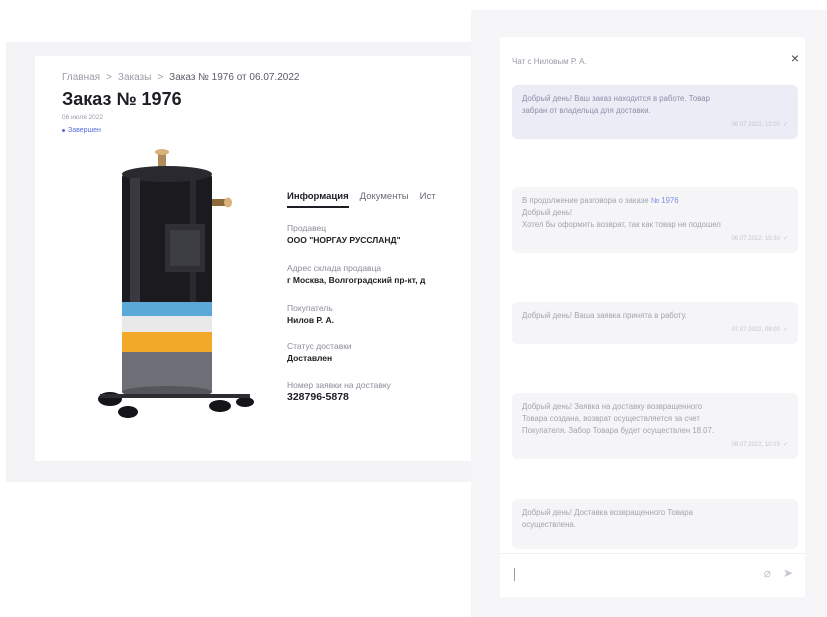 The image size is (827, 617). Describe the element at coordinates (755, 330) in the screenshot. I see `message-time: 07.07.2022, 09:00` at that location.